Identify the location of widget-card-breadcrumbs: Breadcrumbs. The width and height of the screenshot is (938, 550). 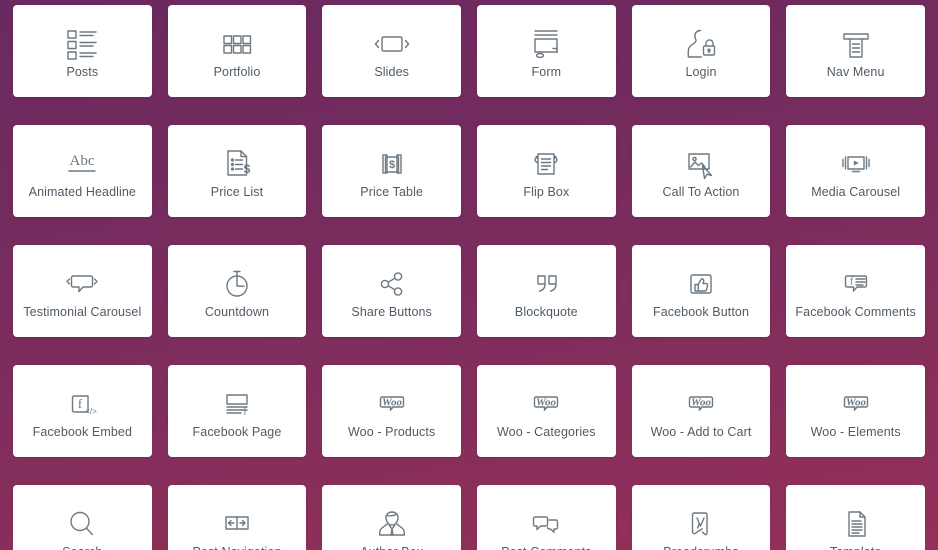
(701, 517).